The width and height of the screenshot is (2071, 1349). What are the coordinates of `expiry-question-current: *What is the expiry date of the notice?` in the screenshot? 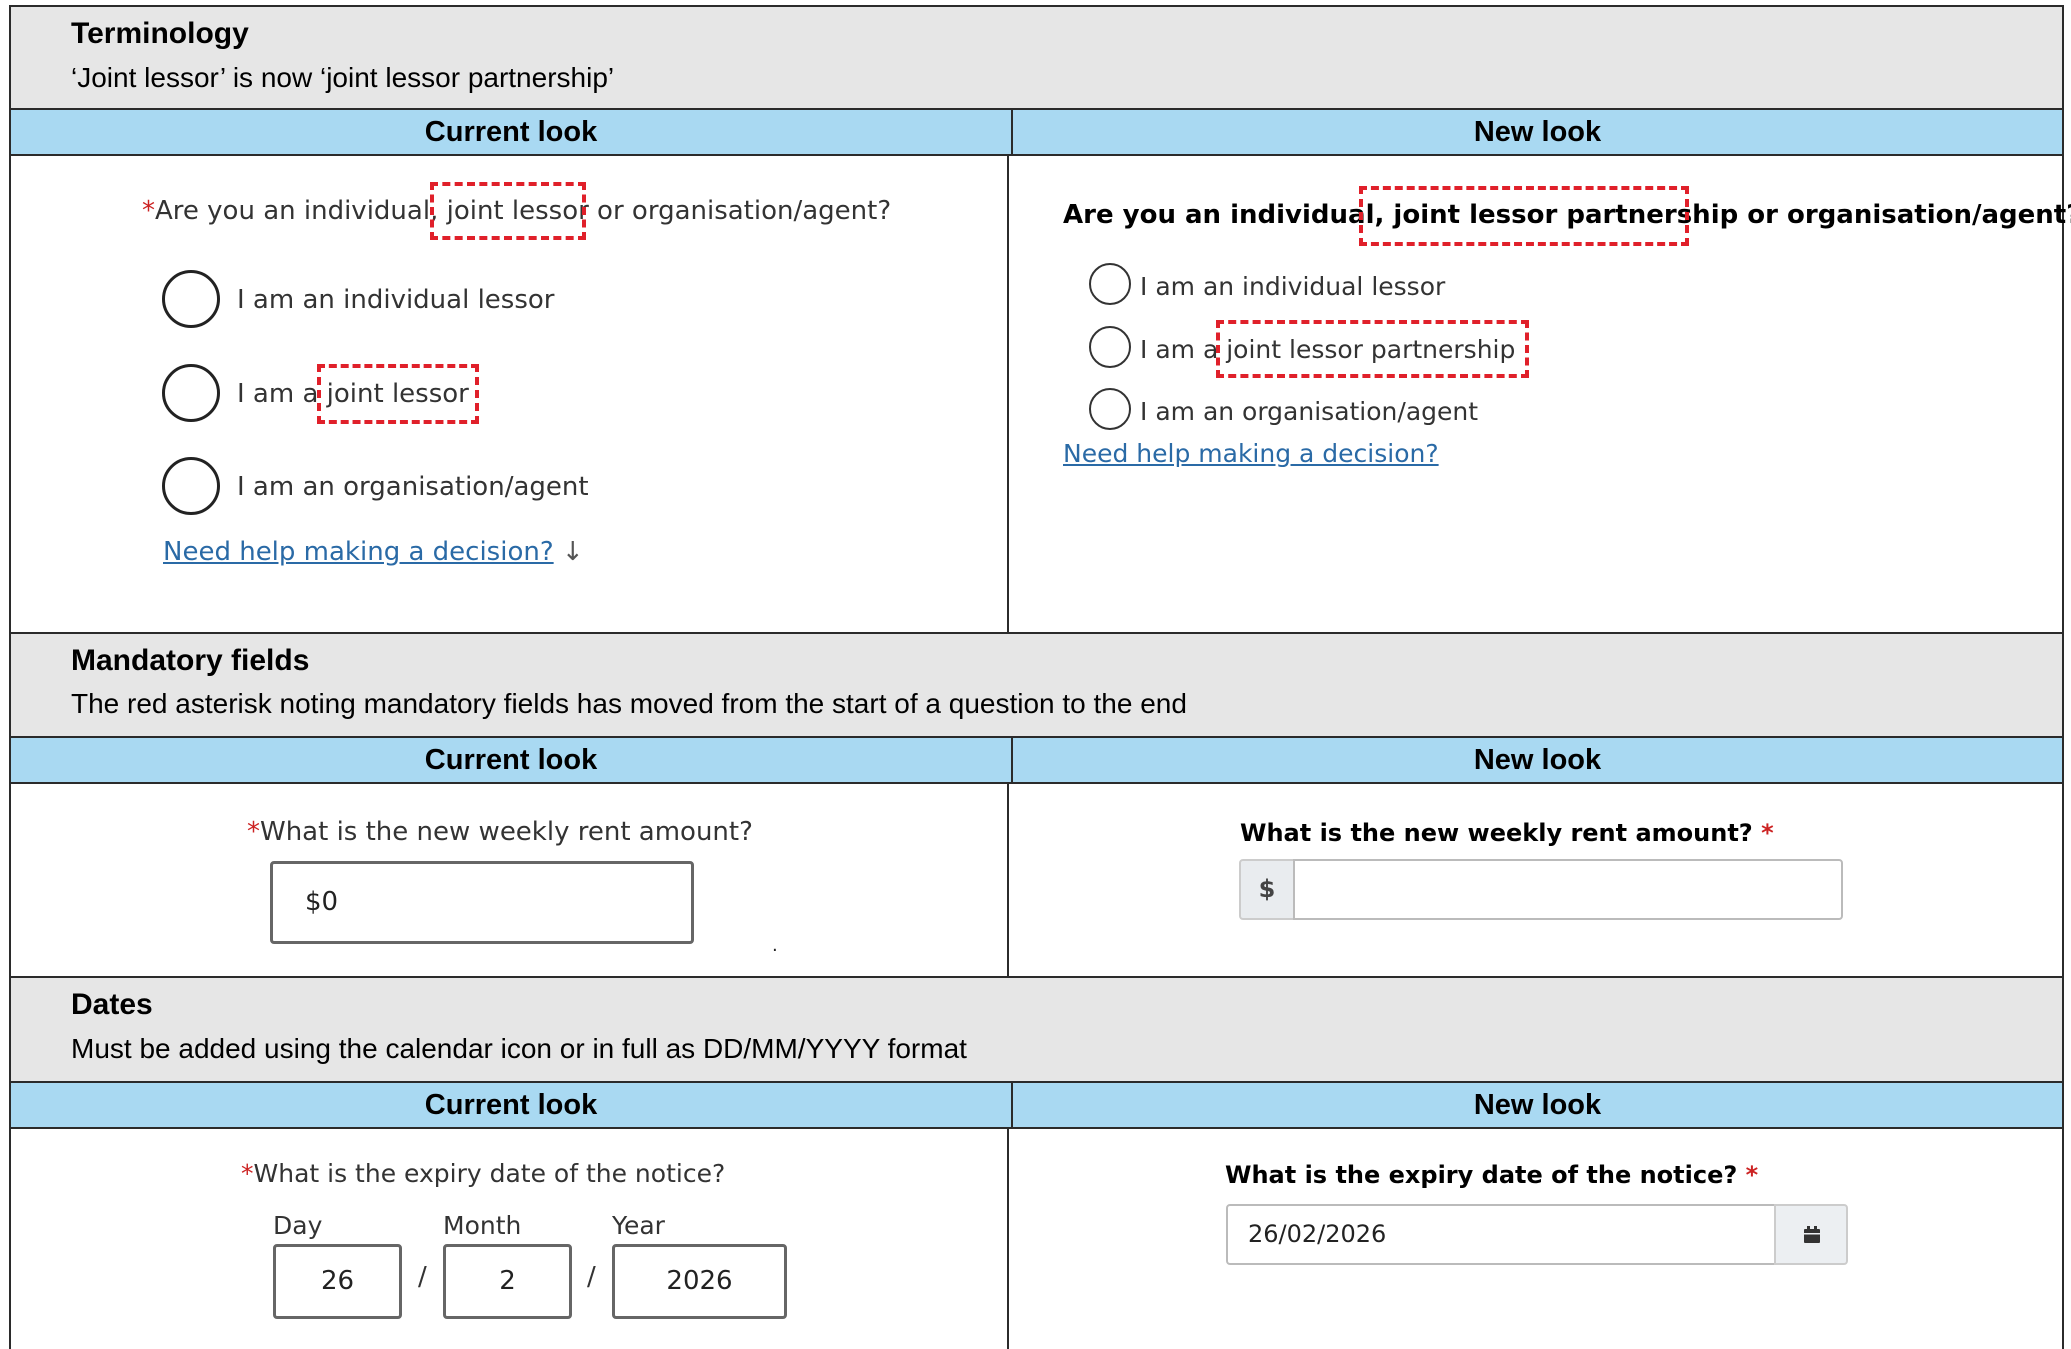 It's located at (483, 1173).